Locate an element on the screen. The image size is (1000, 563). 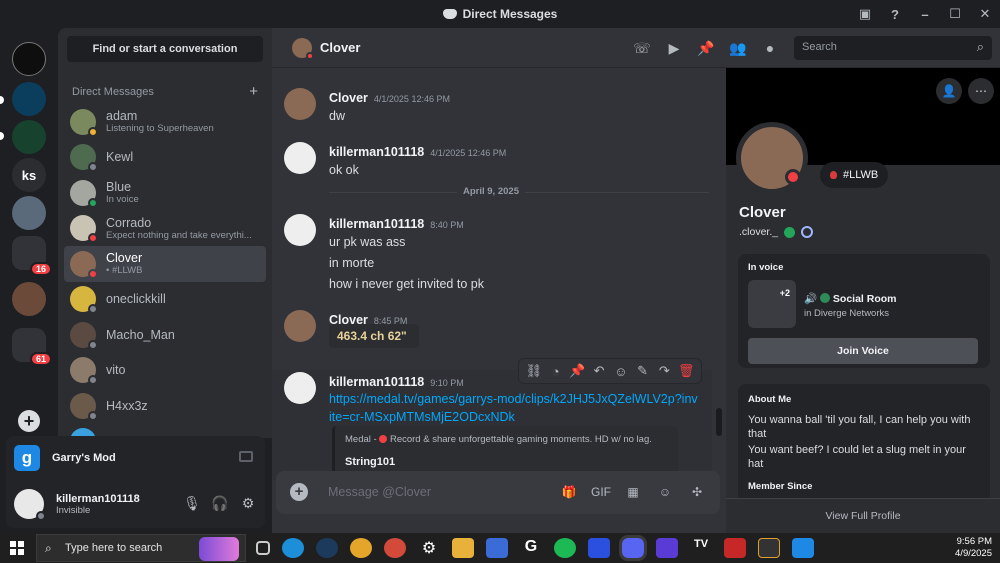
chat-header-name: Clover is located at coordinates (340, 47).